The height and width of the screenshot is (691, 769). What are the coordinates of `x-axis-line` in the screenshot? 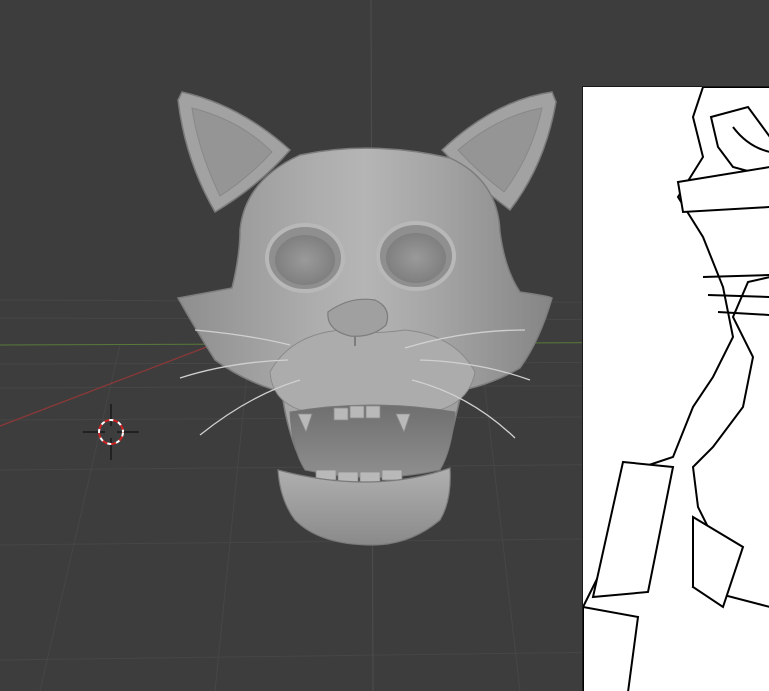 It's located at (115, 382).